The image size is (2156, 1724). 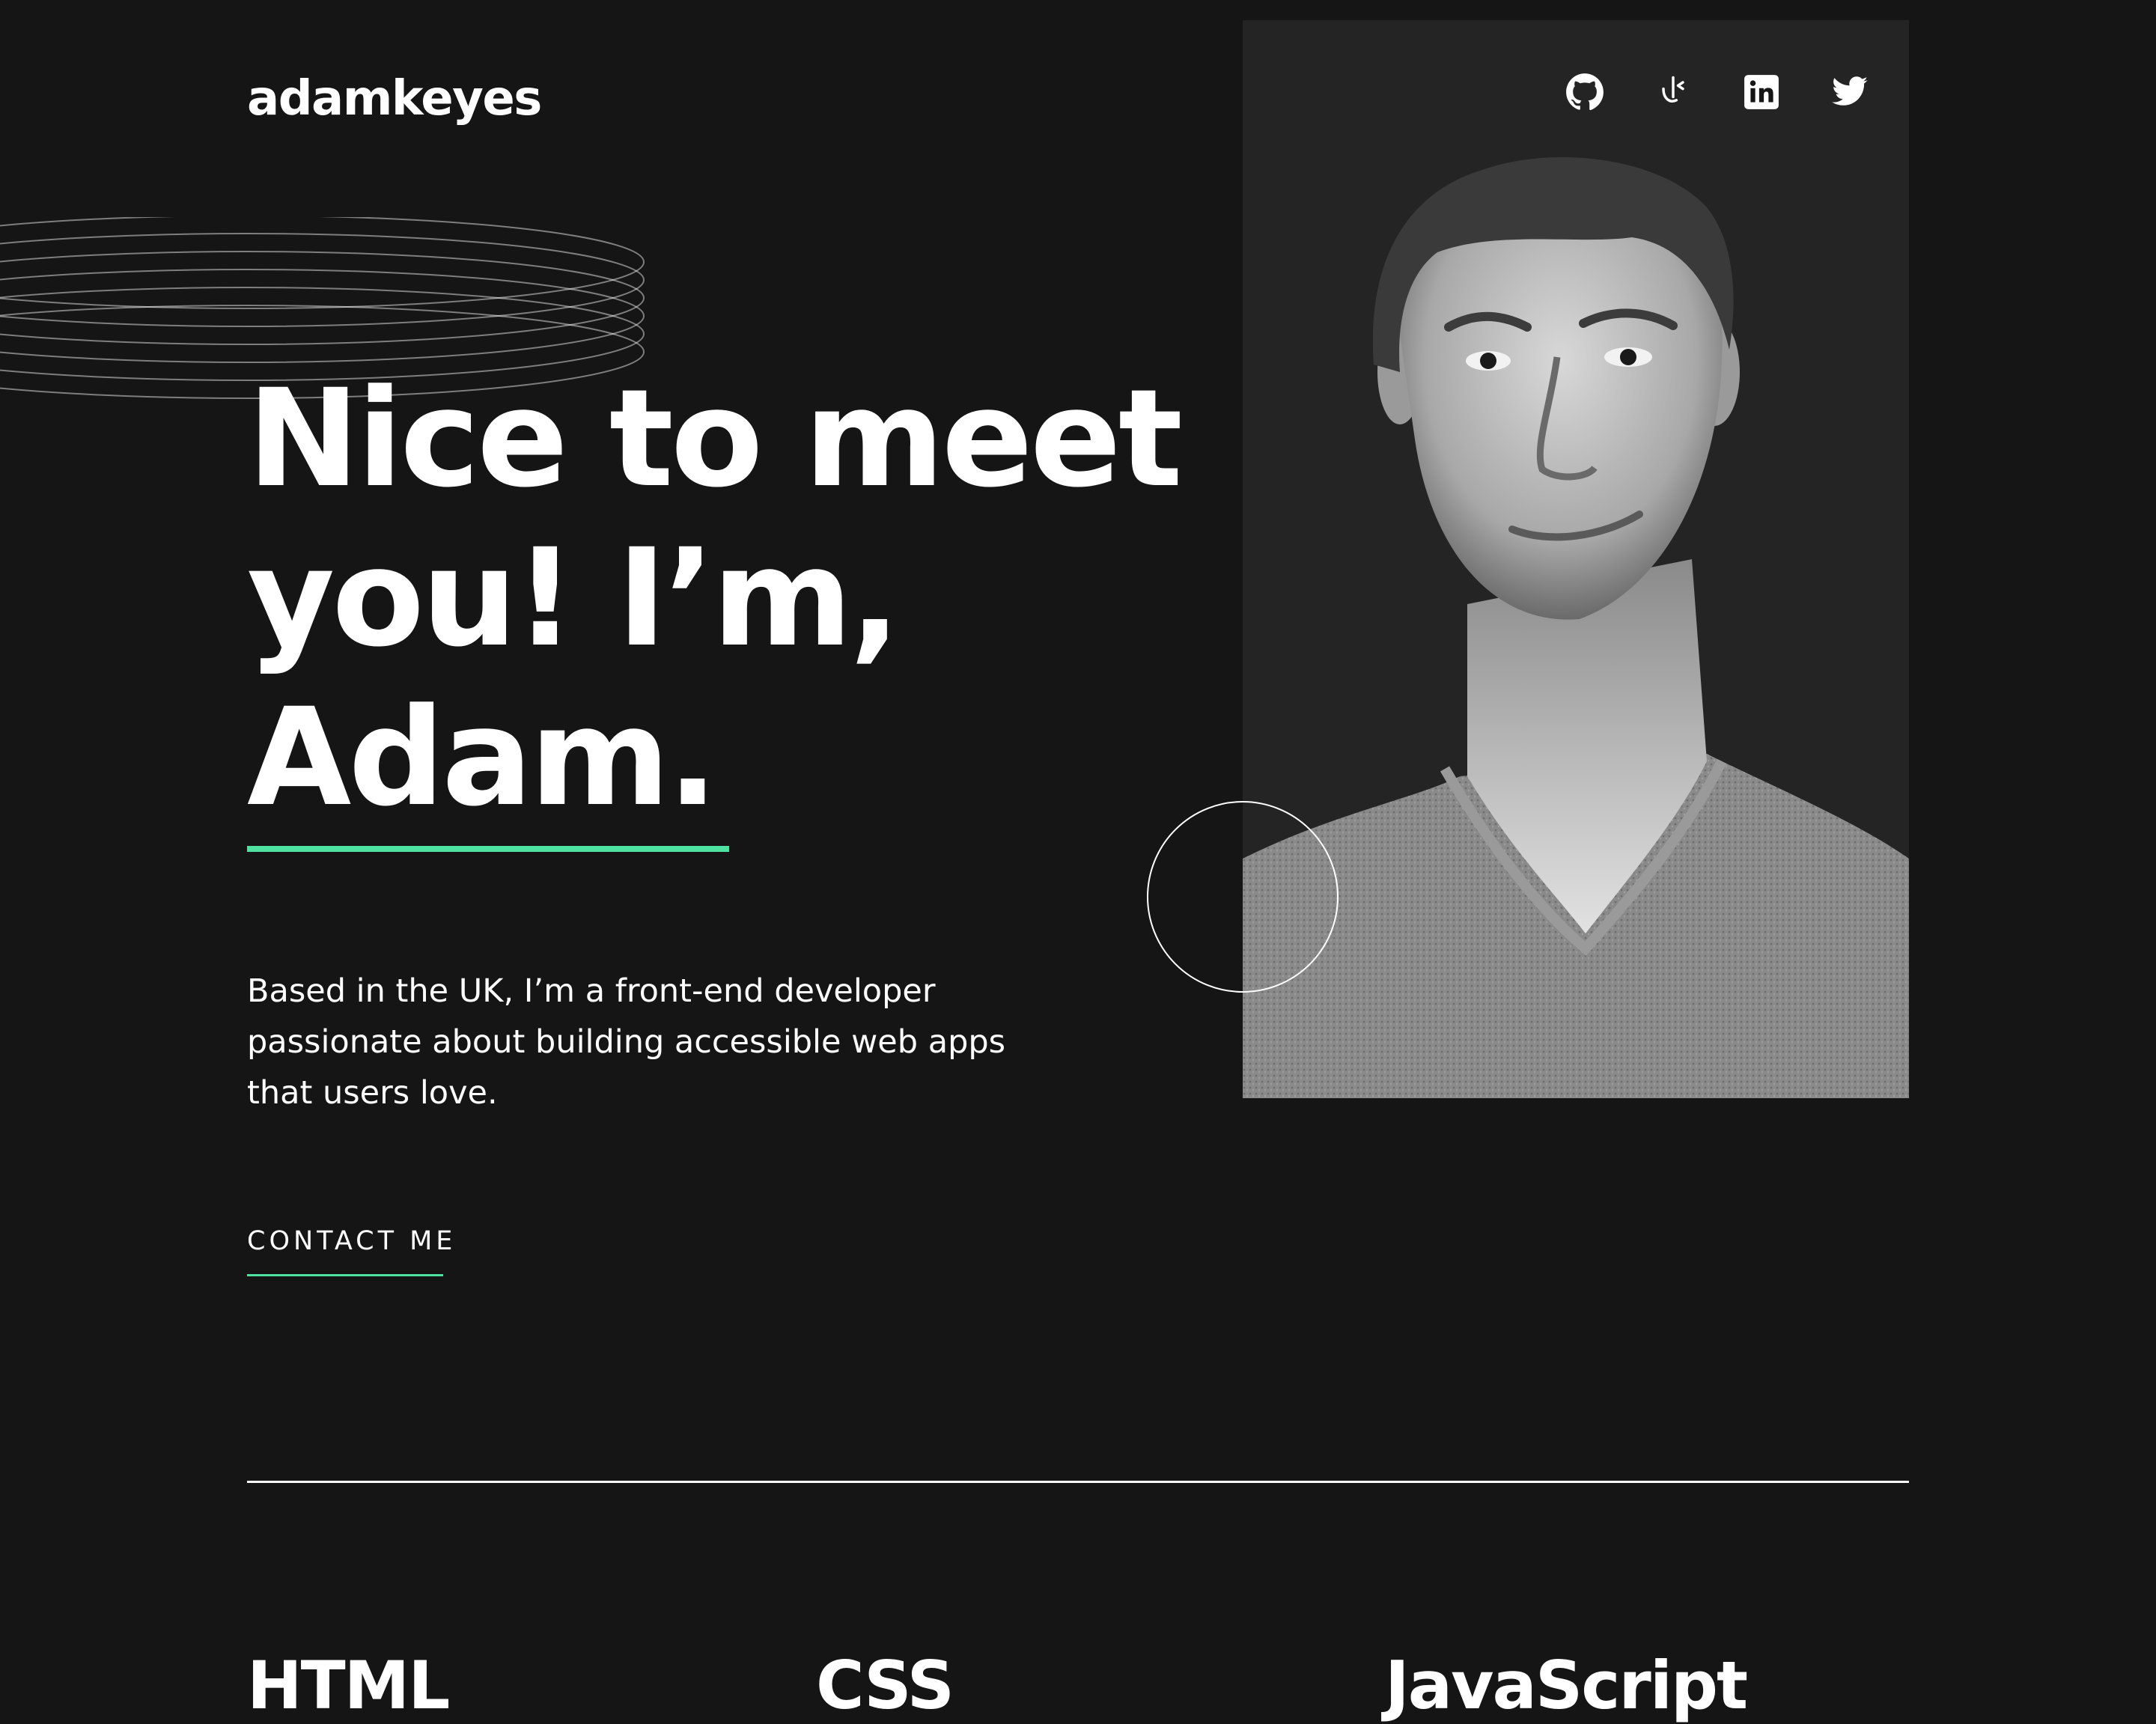 I want to click on site-logo: adamkeyes, so click(x=394, y=99).